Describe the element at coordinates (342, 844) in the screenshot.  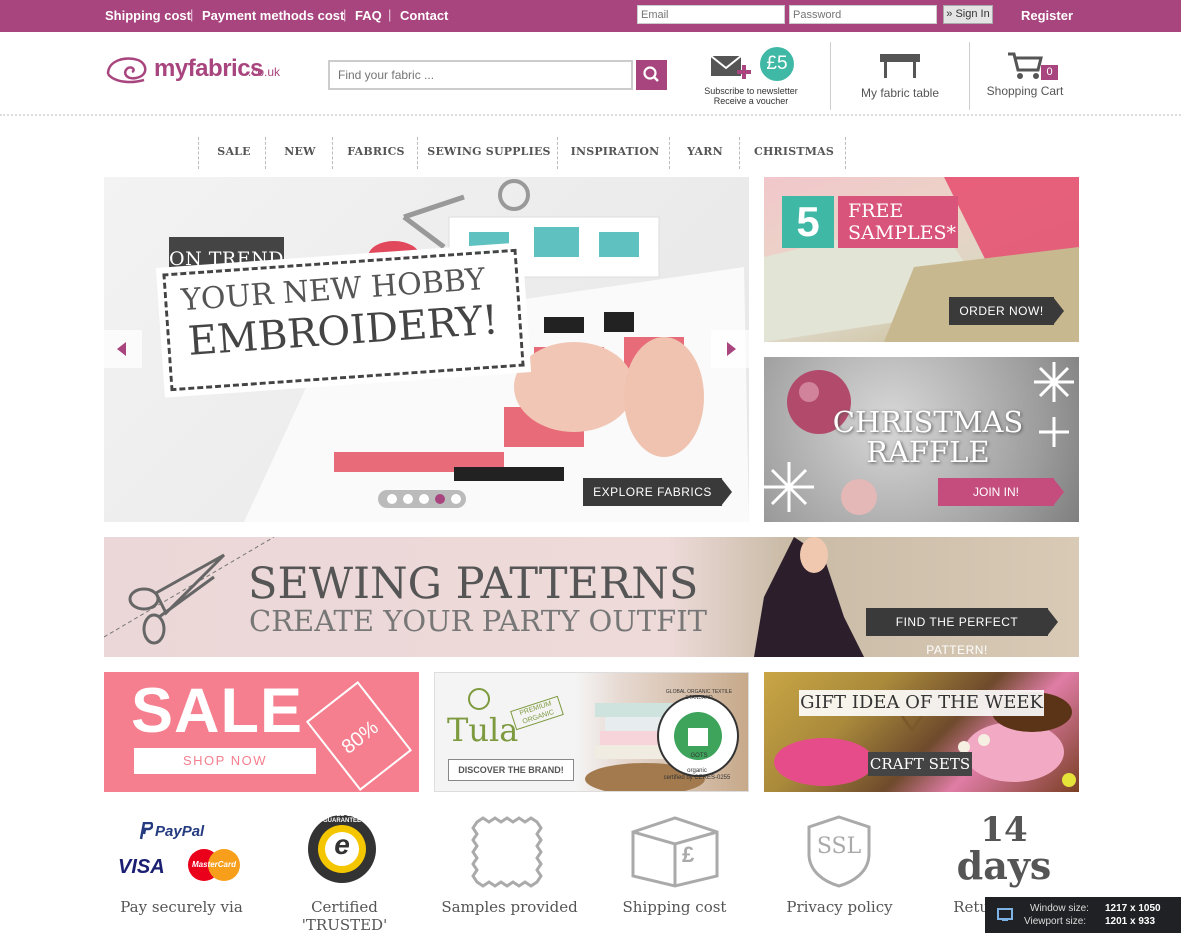
I see `trusted-shops-e: e` at that location.